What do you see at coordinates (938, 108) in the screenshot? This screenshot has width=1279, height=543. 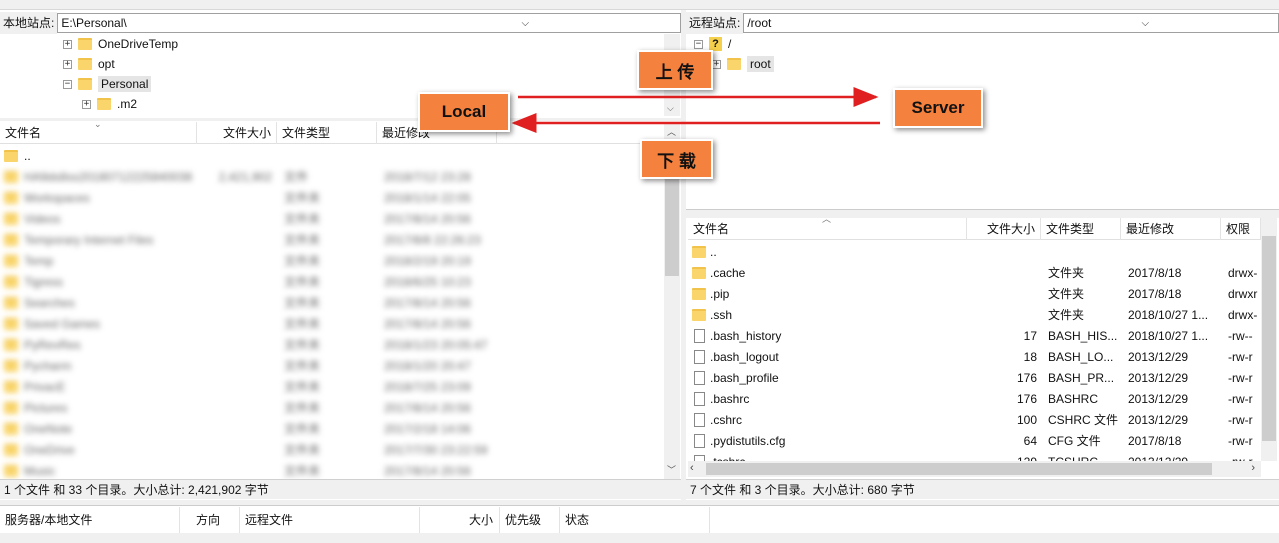 I see `server-callout: Server` at bounding box center [938, 108].